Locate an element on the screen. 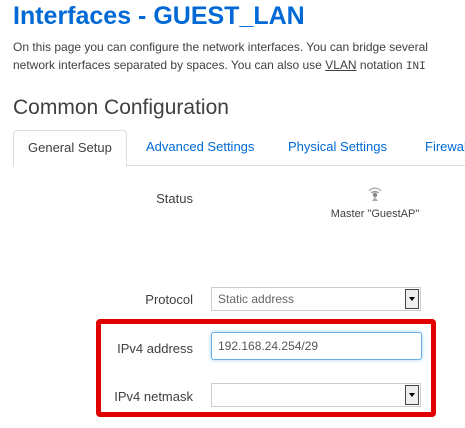 The image size is (465, 428). chevron-down-icon is located at coordinates (412, 299).